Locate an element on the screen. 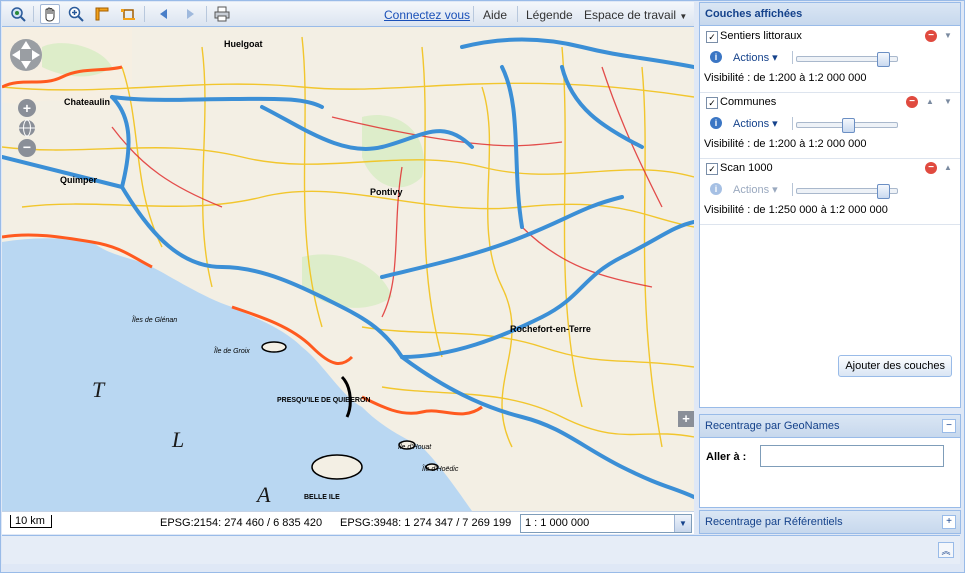 This screenshot has height=573, width=965. workspace-label: Espace de travail is located at coordinates (630, 15).